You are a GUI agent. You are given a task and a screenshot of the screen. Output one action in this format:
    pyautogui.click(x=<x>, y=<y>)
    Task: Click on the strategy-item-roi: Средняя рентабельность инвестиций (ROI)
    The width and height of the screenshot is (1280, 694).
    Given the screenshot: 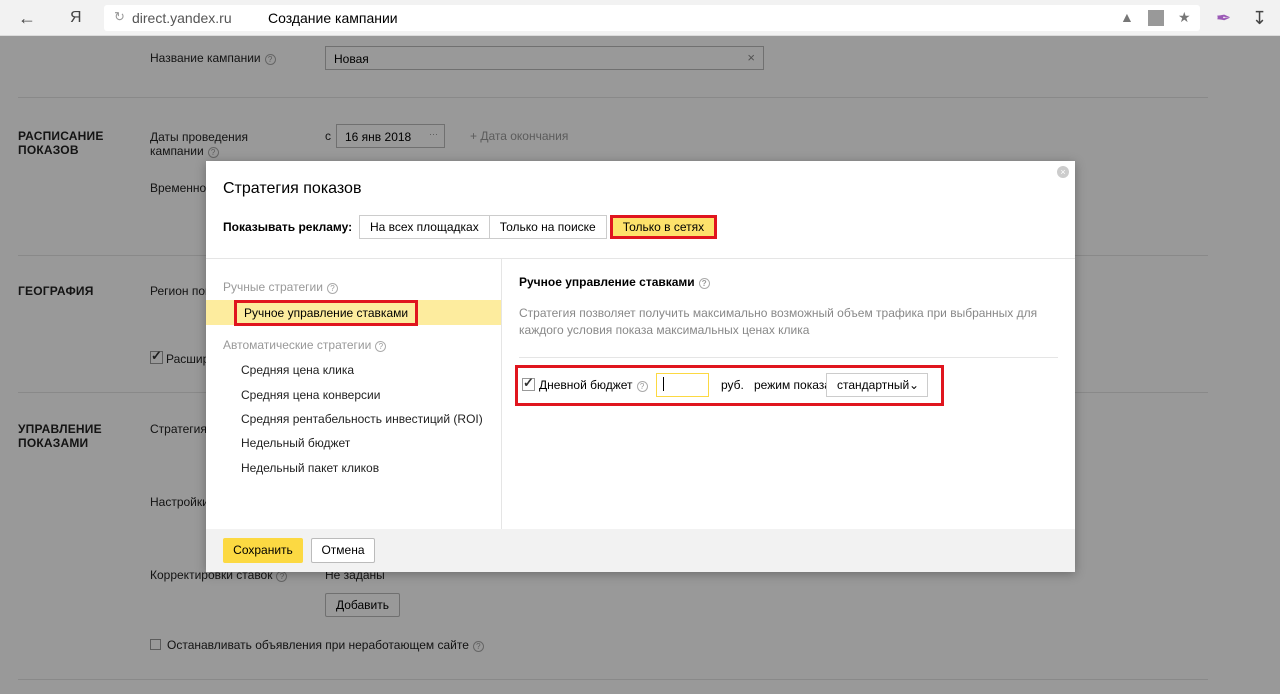 What is the action you would take?
    pyautogui.click(x=362, y=419)
    